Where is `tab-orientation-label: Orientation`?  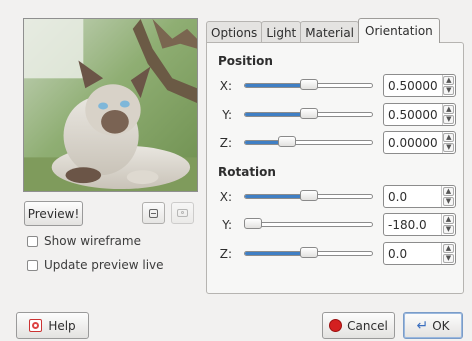 tab-orientation-label: Orientation is located at coordinates (399, 31).